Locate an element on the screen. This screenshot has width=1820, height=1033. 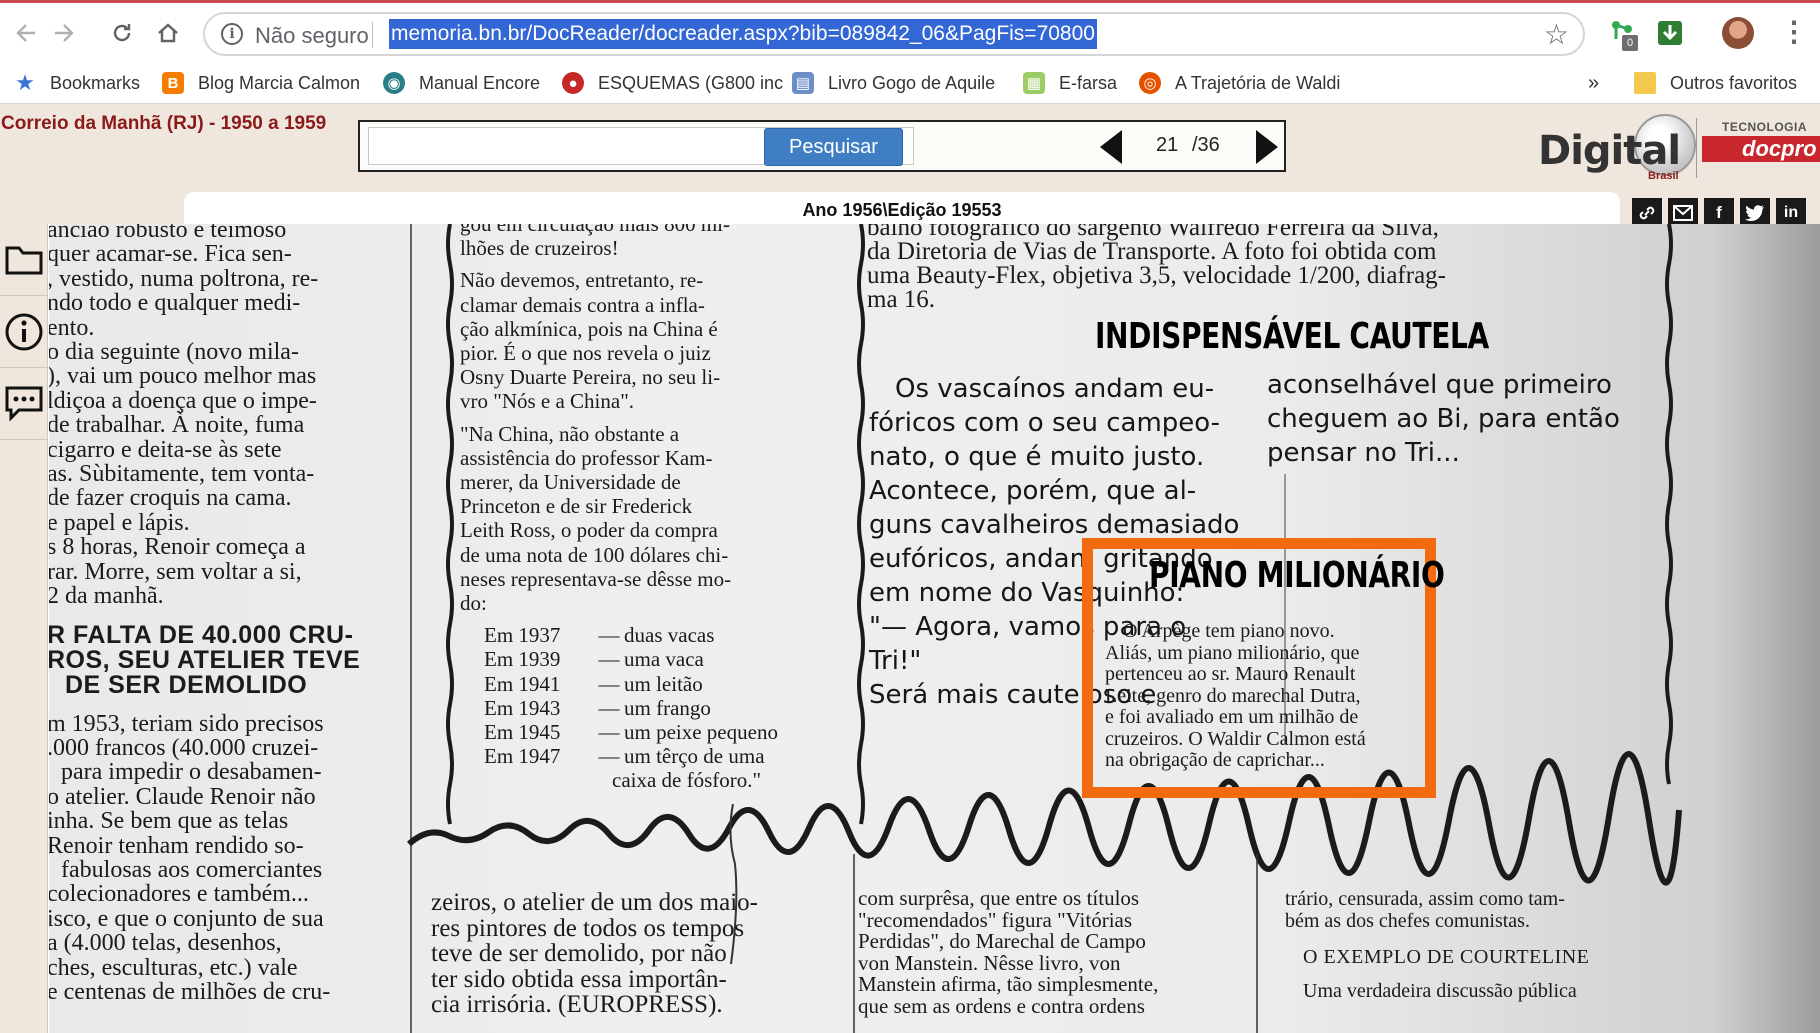
other-bookmarks-folder: Outros favoritos is located at coordinates (1715, 83).